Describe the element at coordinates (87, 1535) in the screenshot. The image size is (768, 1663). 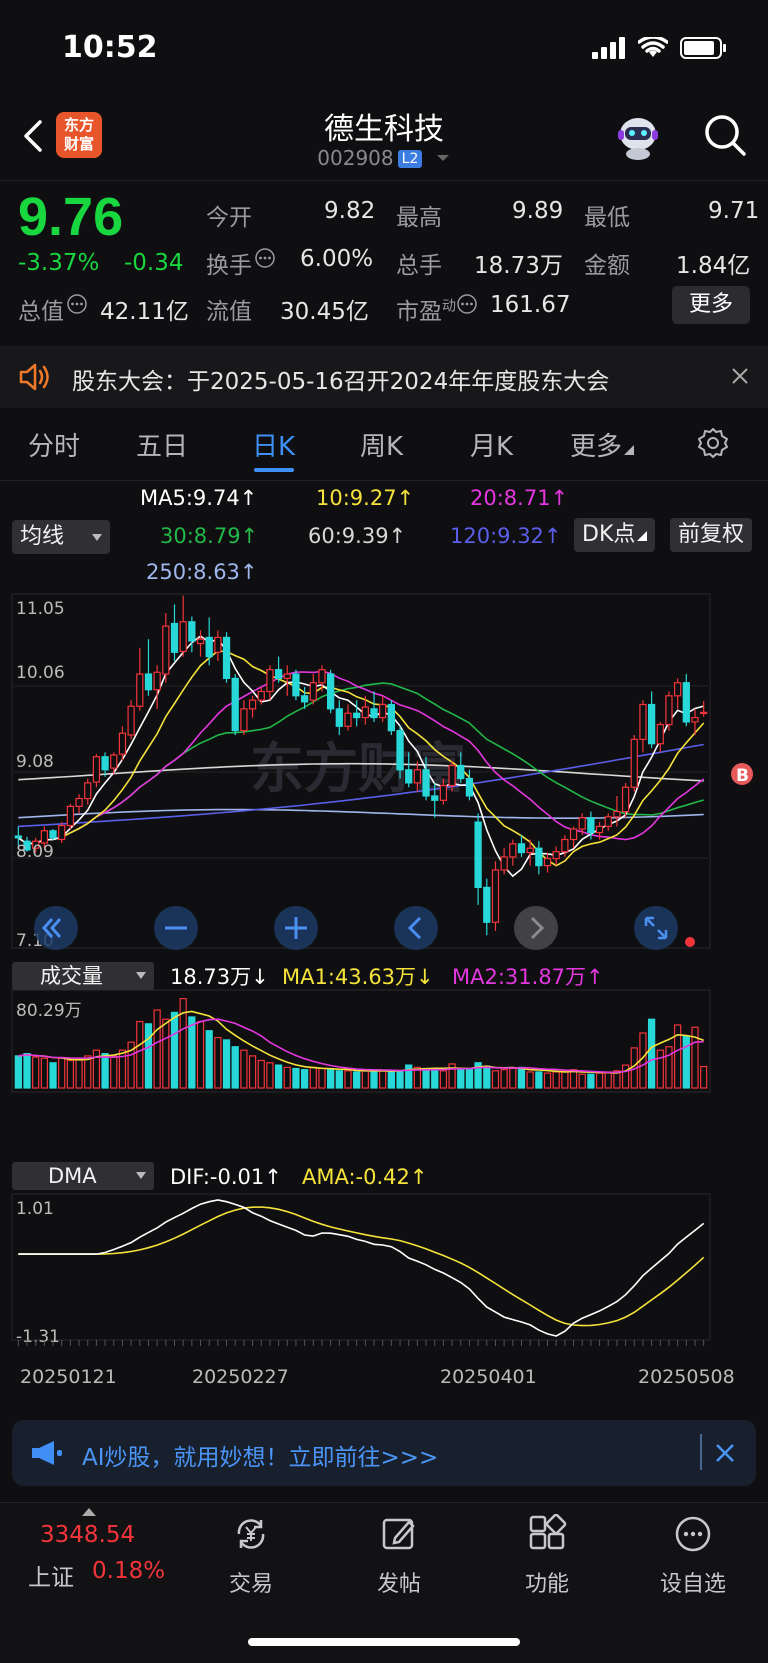
I see `index-value: 3348.54` at that location.